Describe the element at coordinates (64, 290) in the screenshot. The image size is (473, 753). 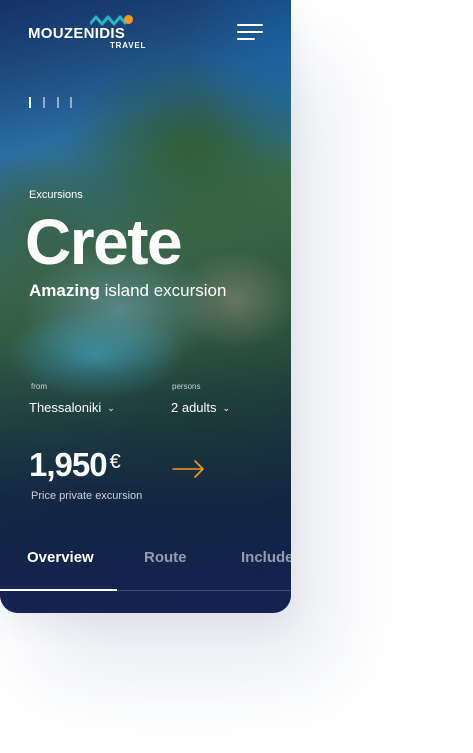
I see `subtitle-bold: Amazing` at that location.